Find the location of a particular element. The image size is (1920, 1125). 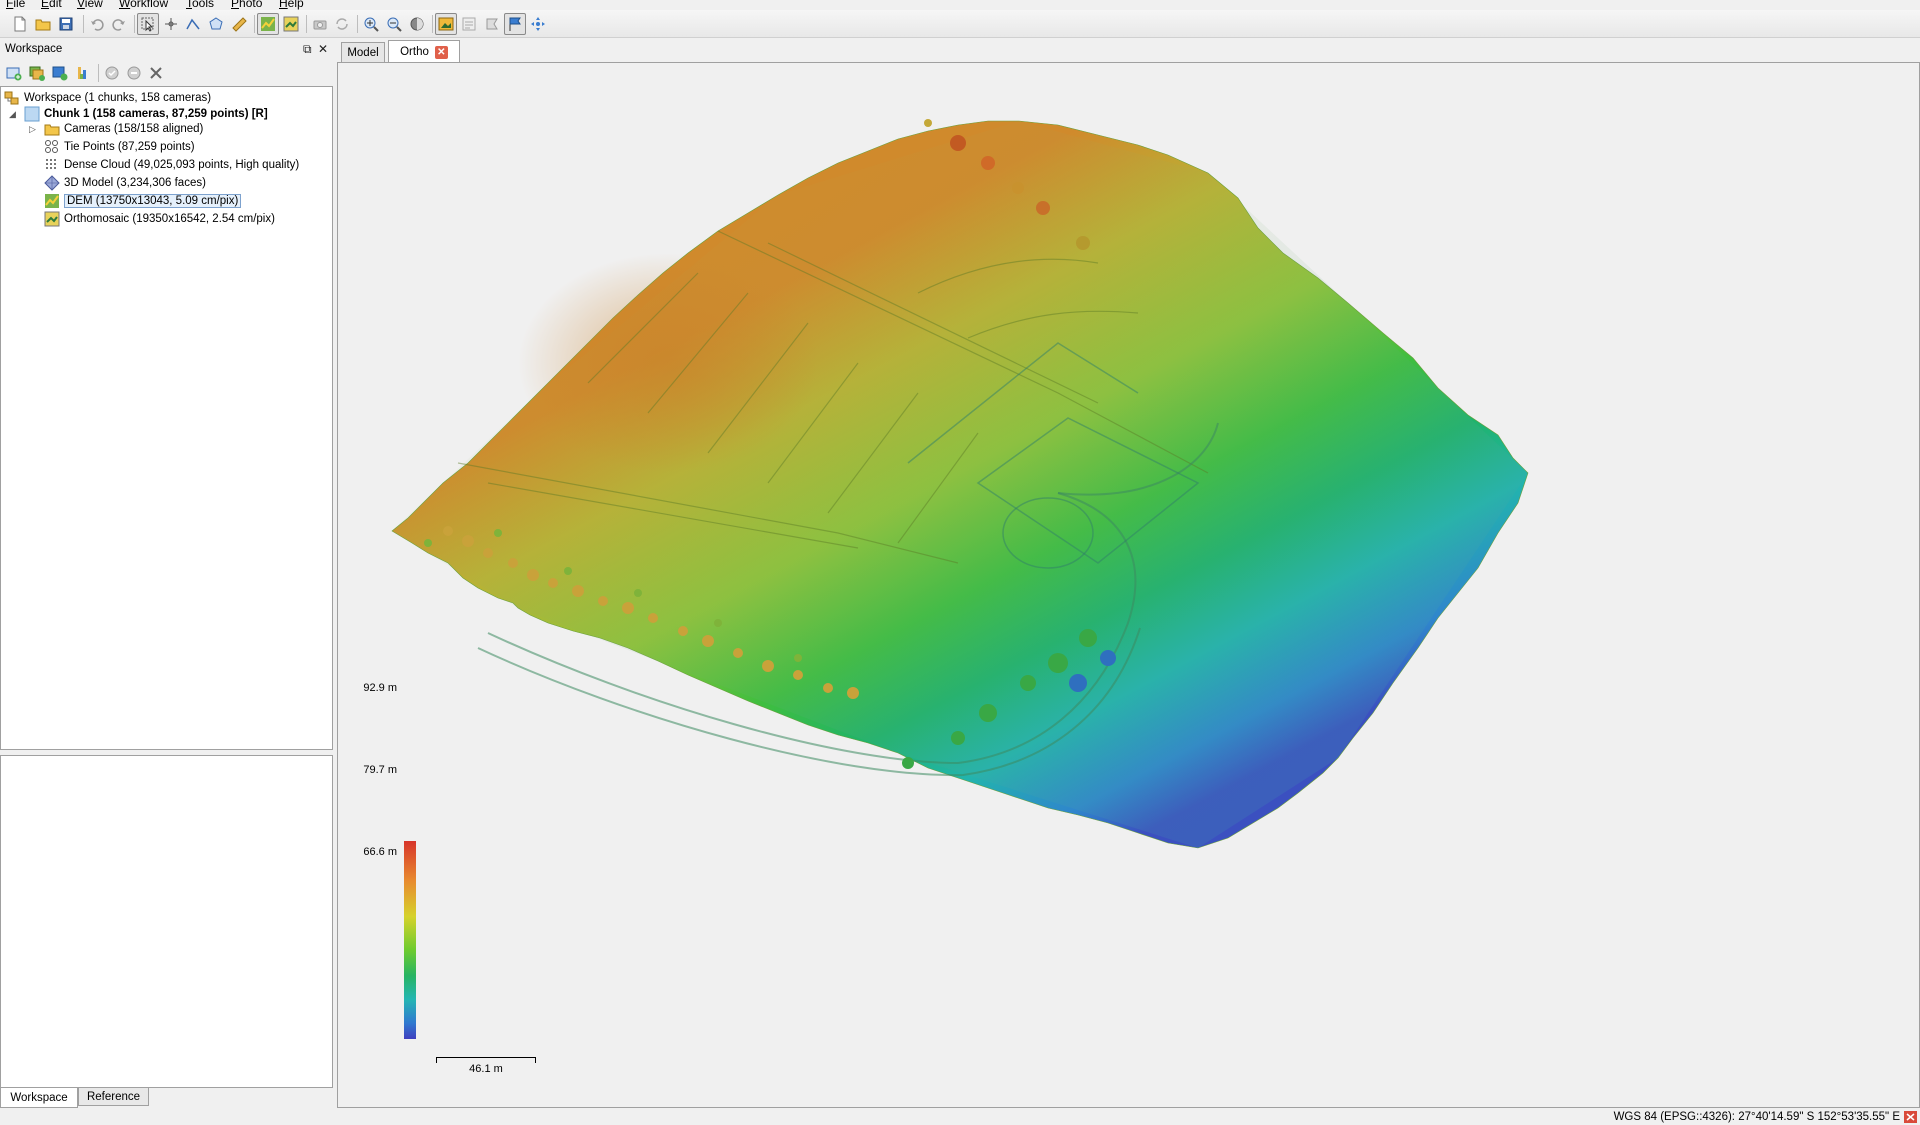

flag-icon is located at coordinates (515, 24).